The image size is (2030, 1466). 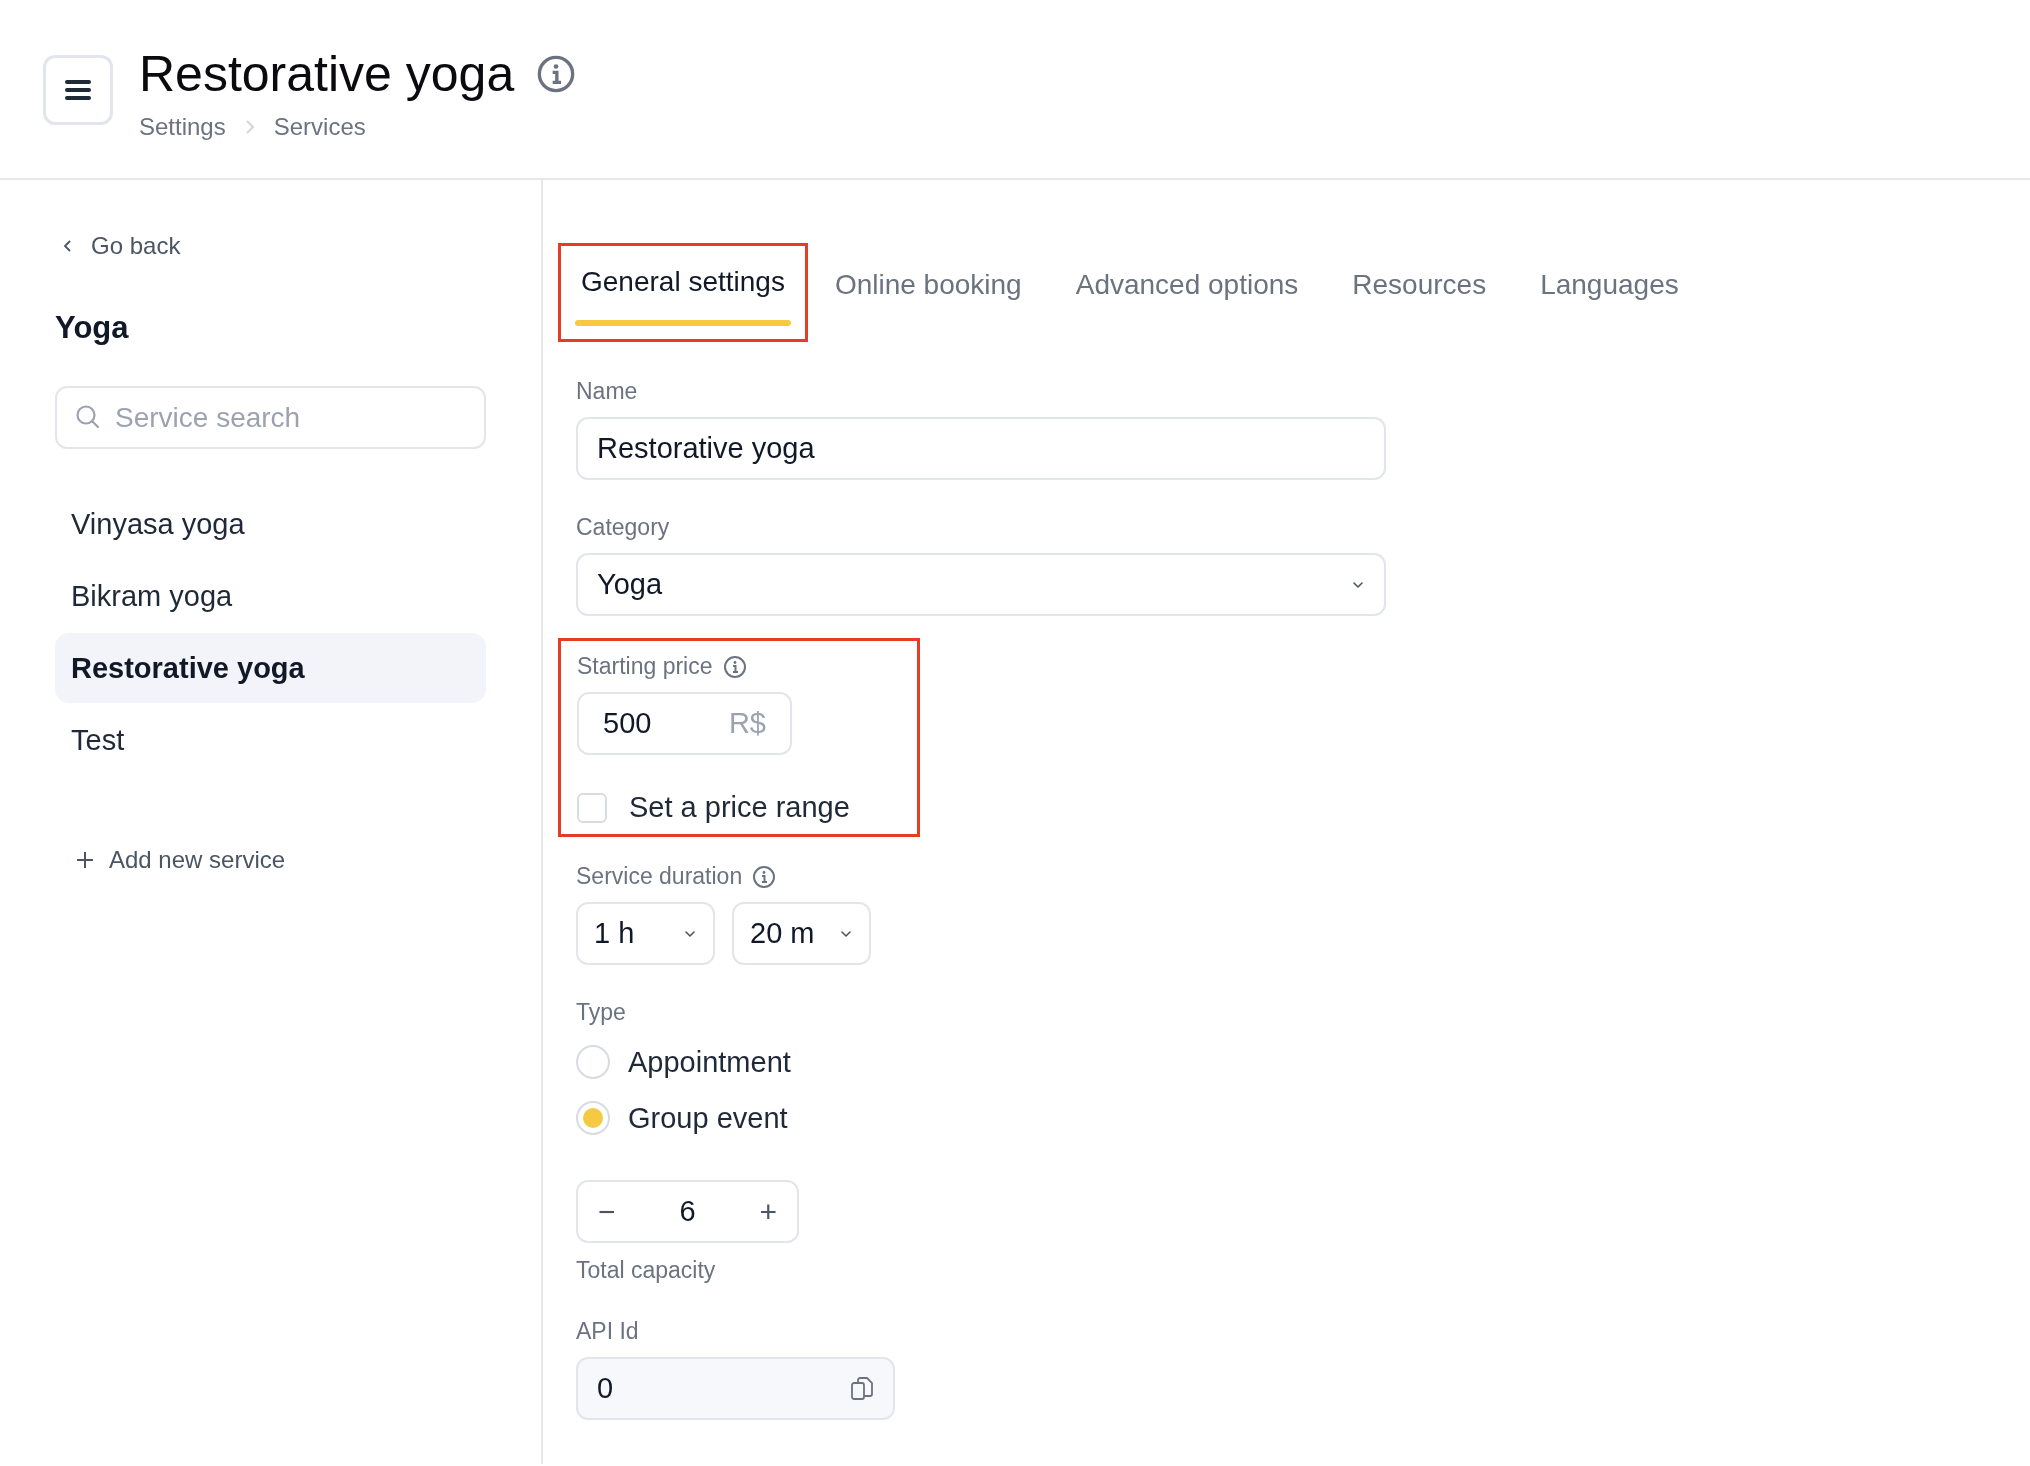 I want to click on capacity-value: 6, so click(x=687, y=1211).